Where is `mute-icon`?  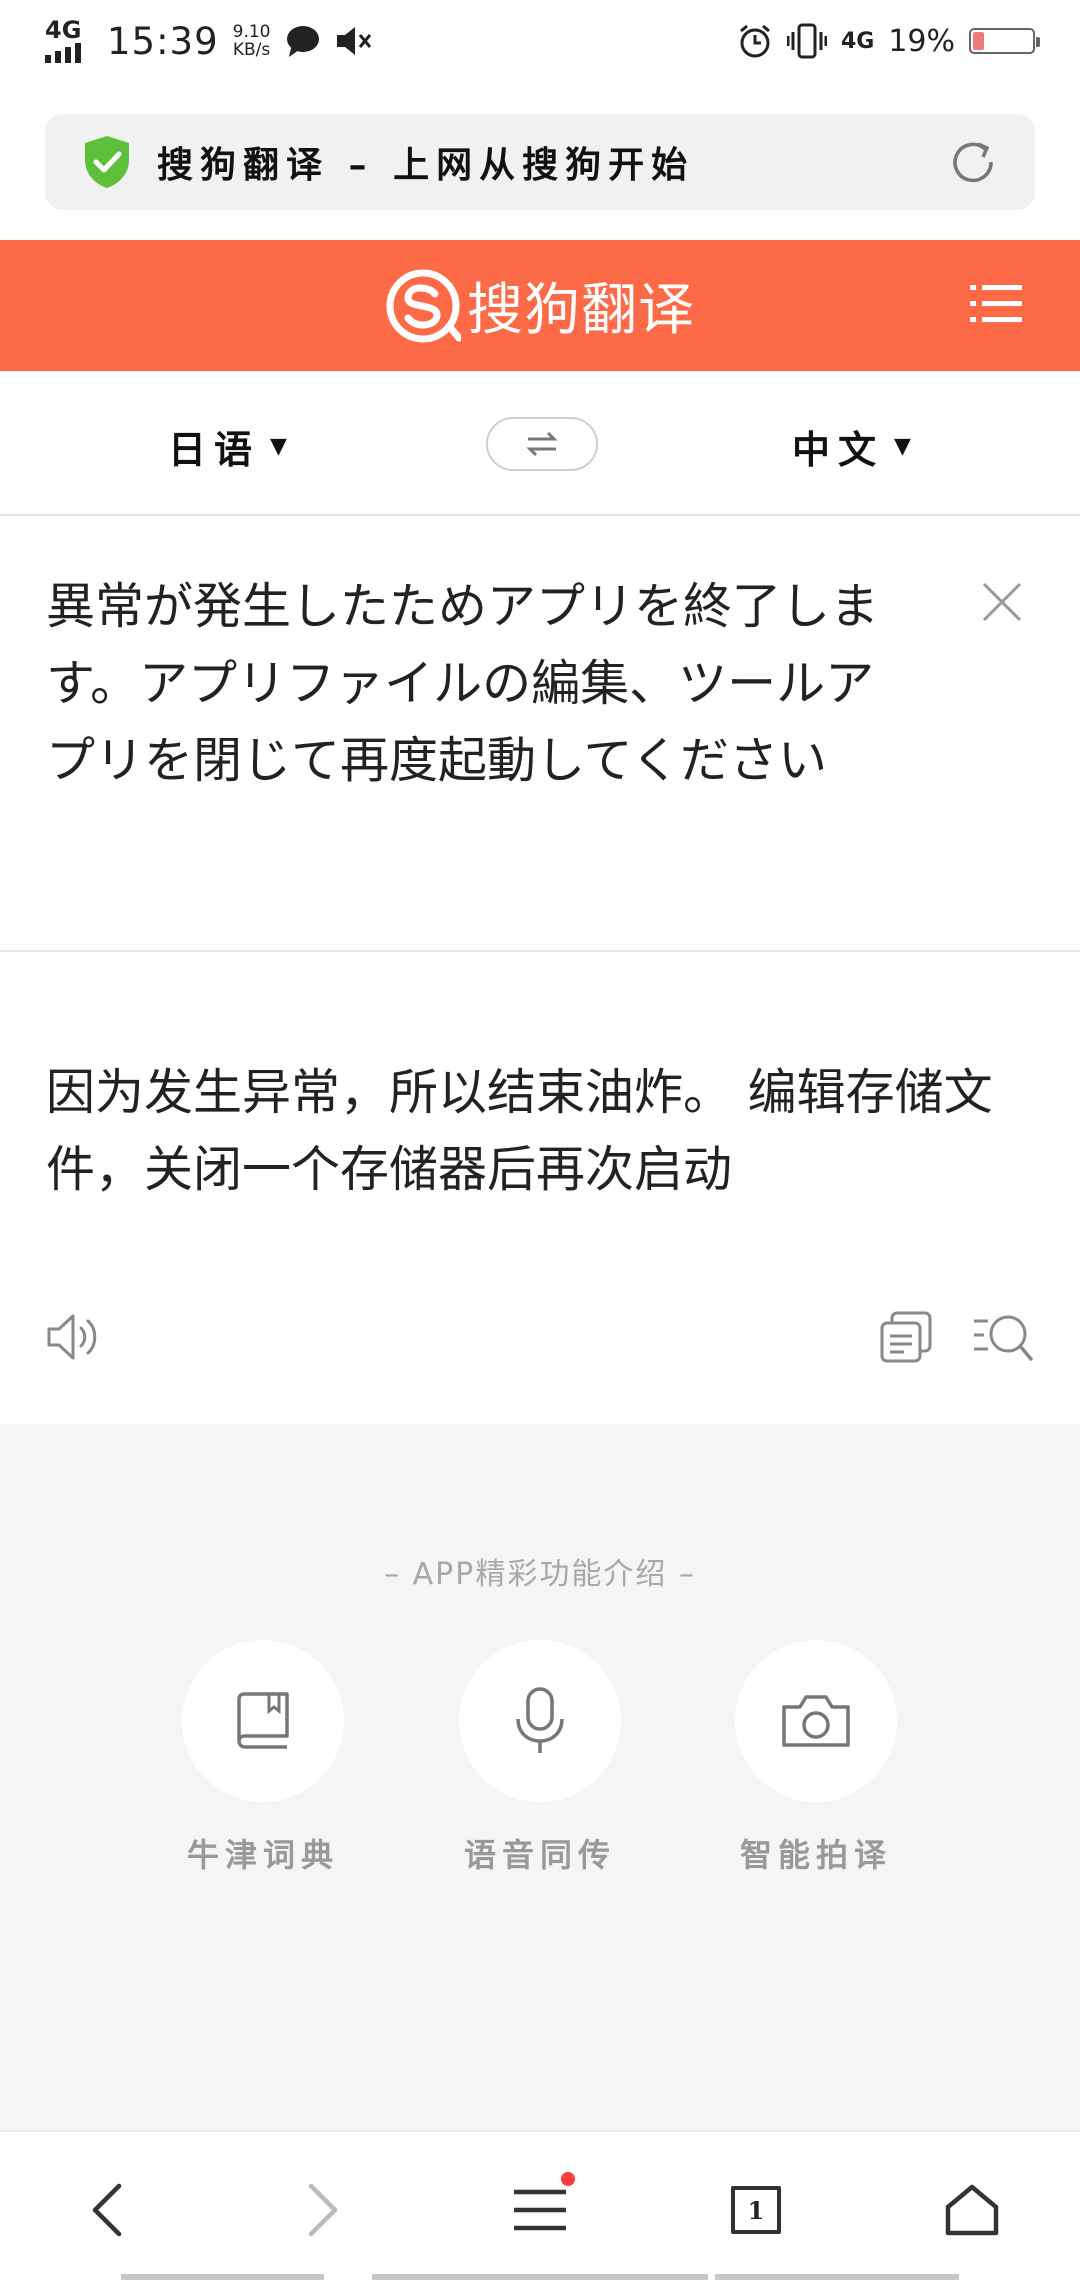
mute-icon is located at coordinates (353, 41).